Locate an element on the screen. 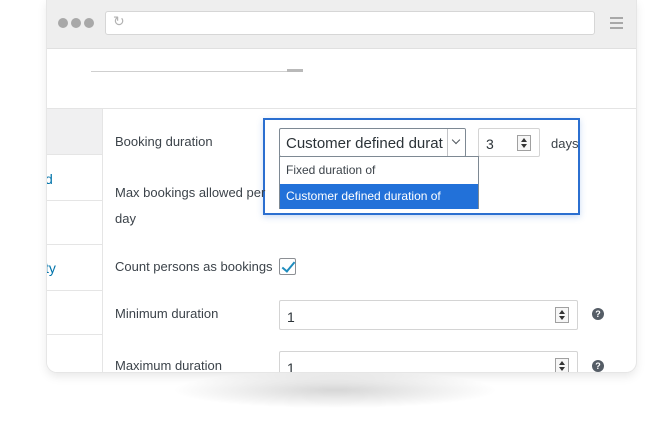 The height and width of the screenshot is (424, 667). minimum-duration-value: 1 is located at coordinates (291, 317).